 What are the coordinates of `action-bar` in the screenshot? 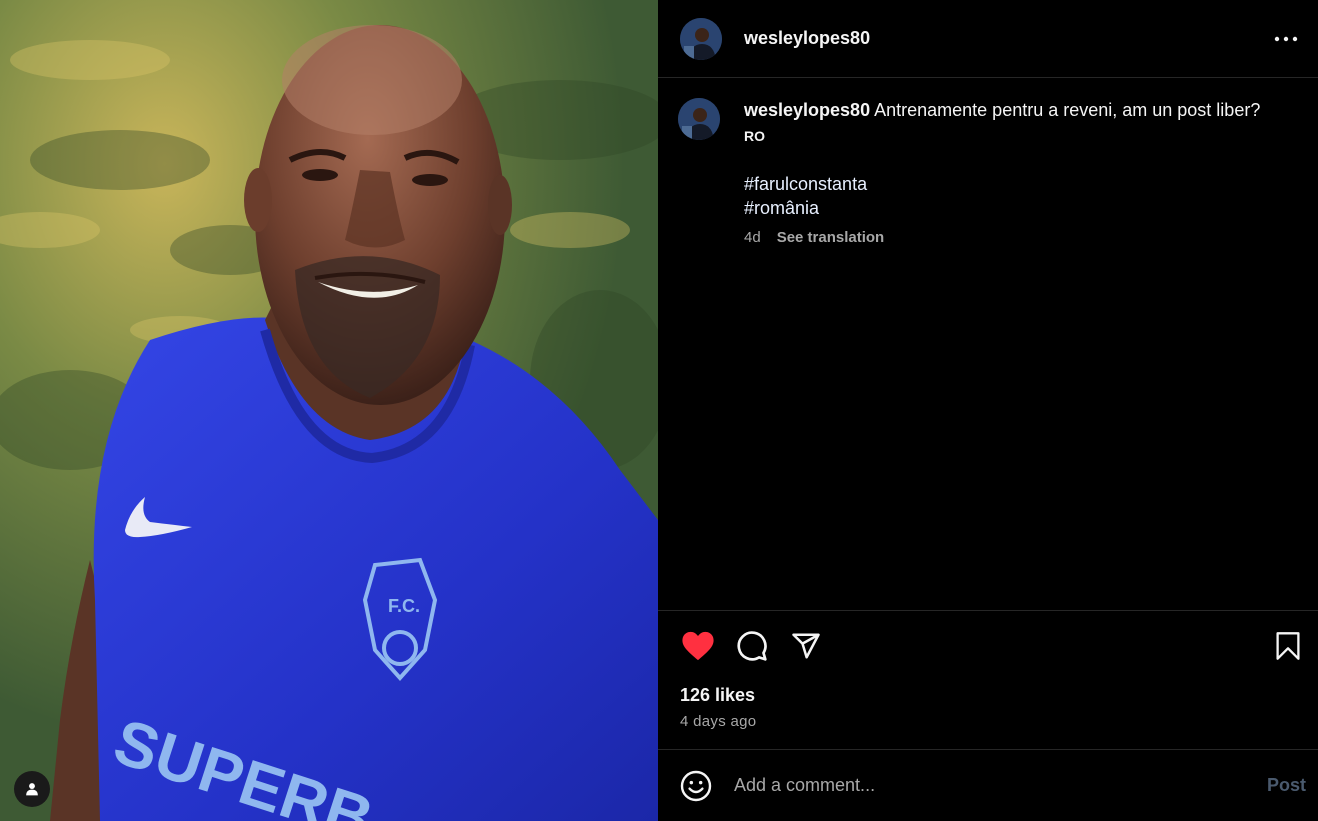 It's located at (988, 646).